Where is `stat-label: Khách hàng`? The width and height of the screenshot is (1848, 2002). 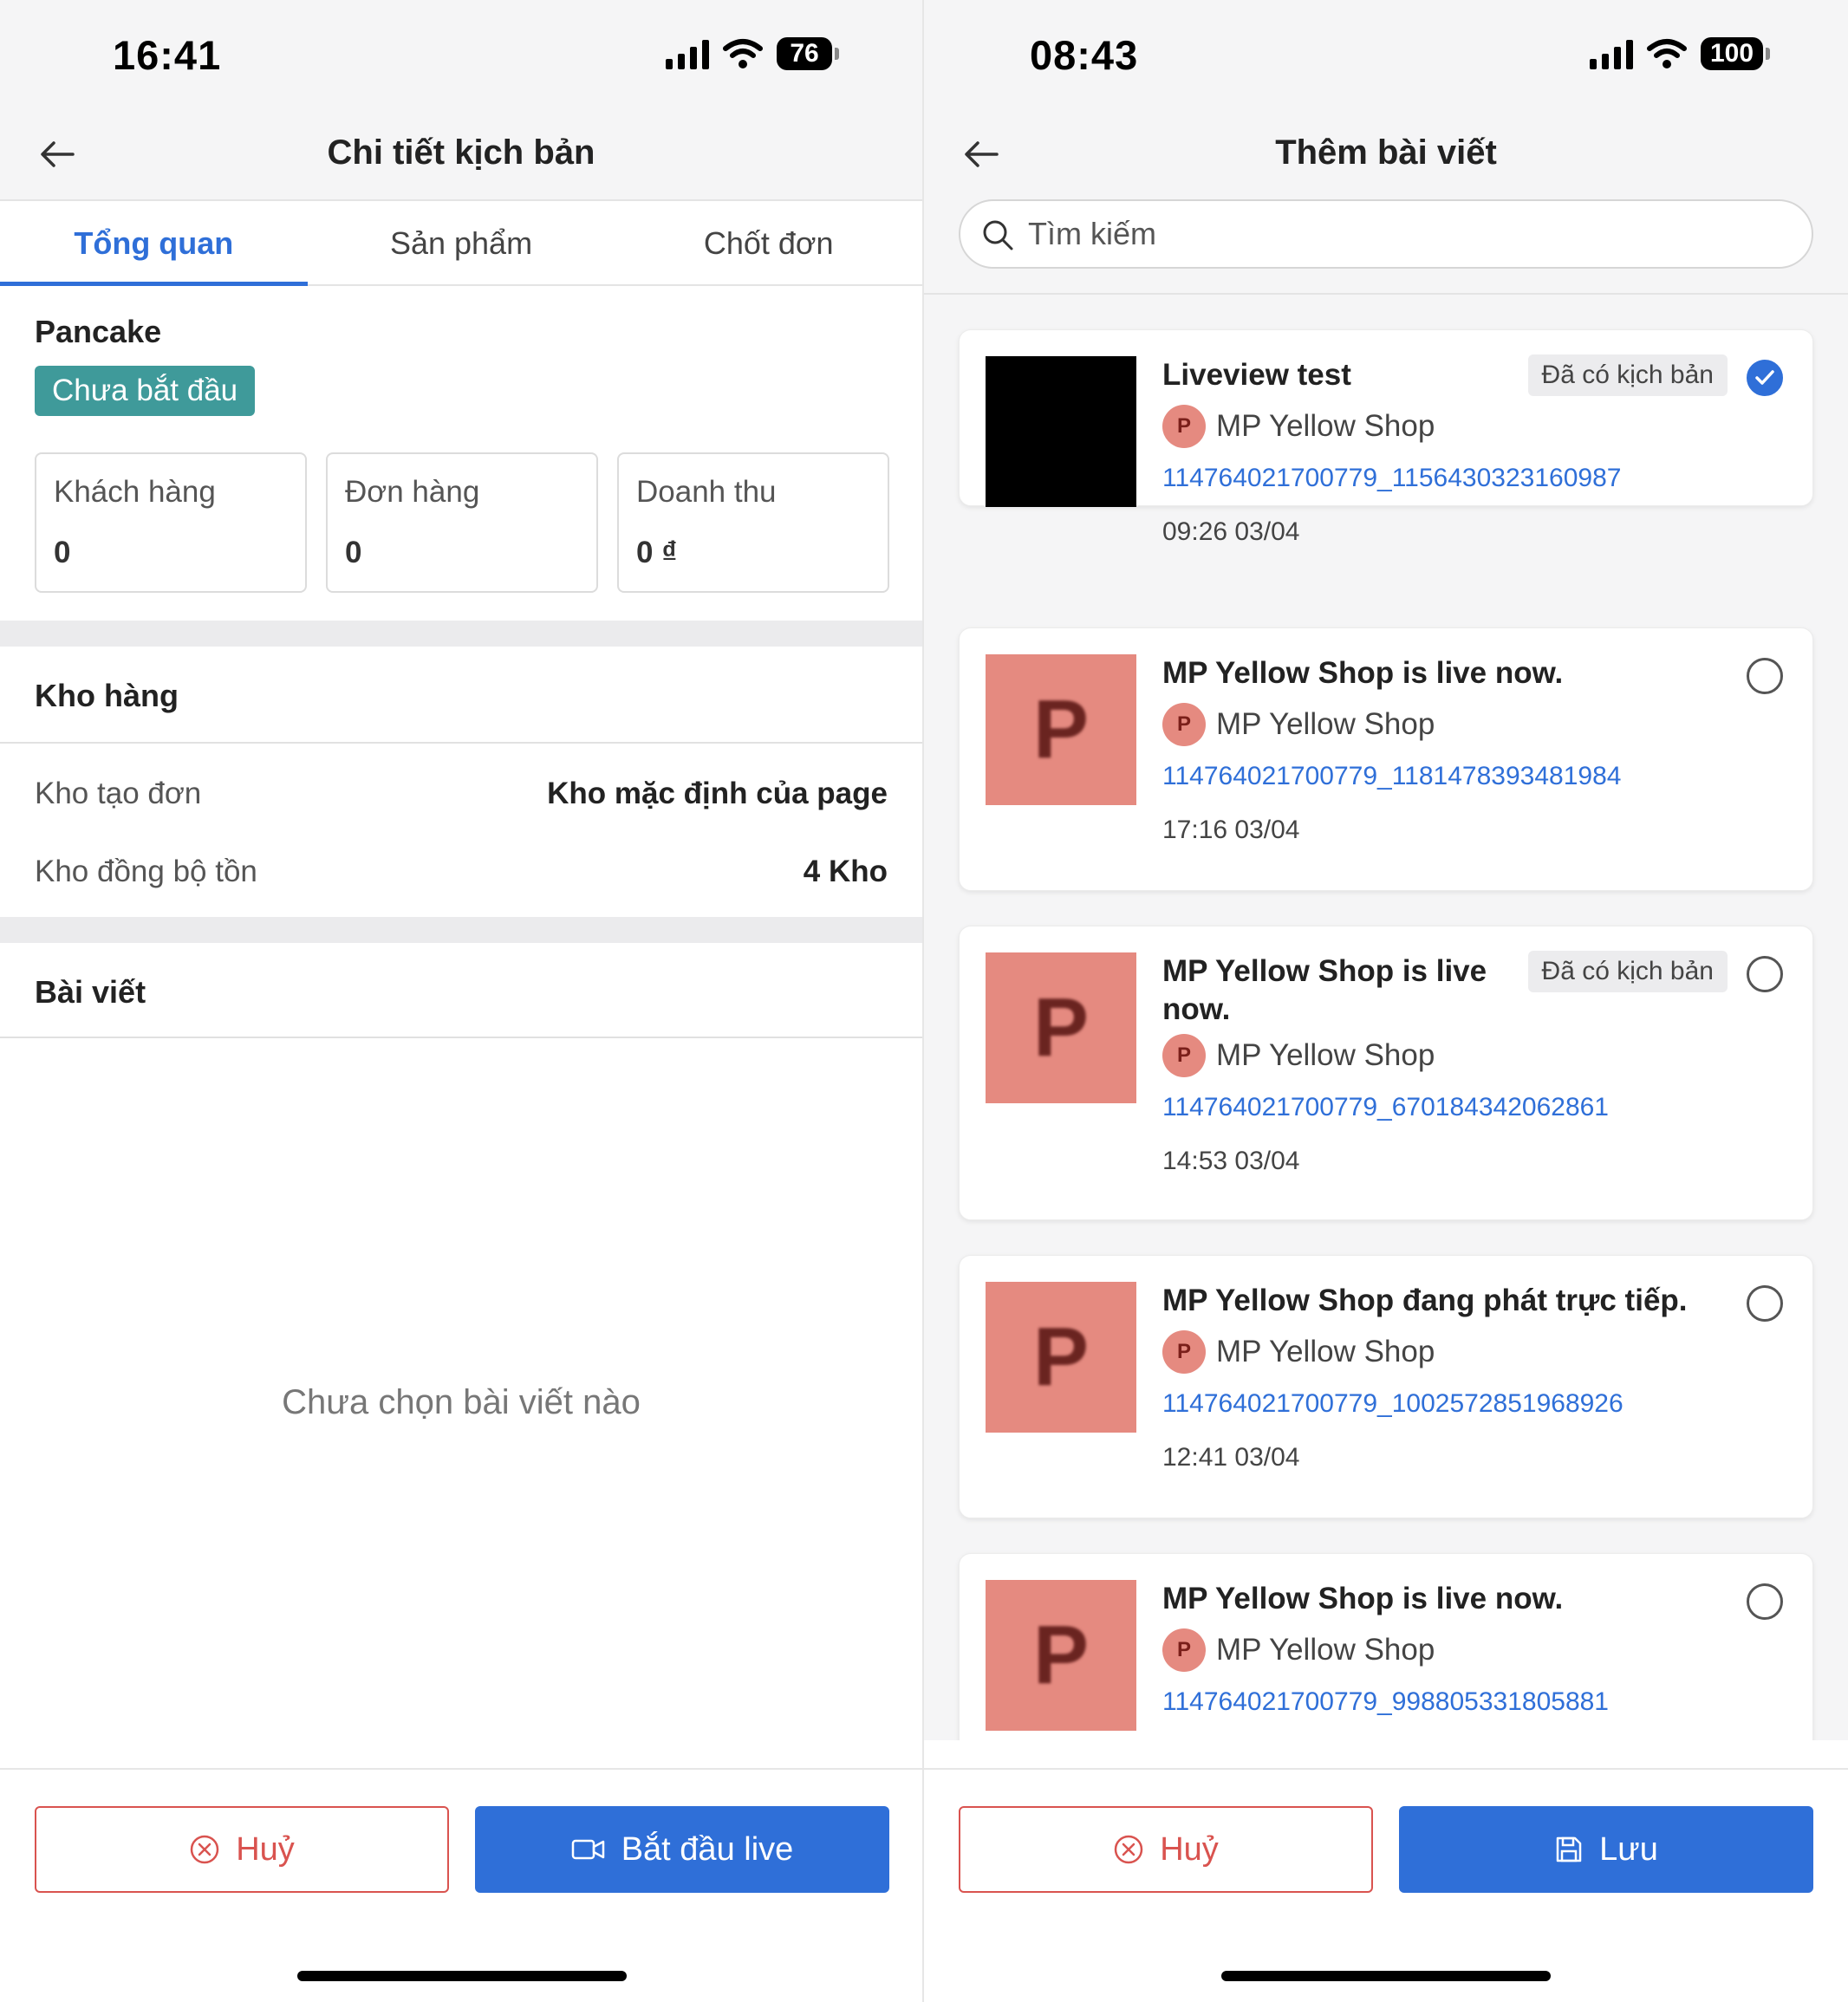
stat-label: Khách hàng is located at coordinates (135, 492).